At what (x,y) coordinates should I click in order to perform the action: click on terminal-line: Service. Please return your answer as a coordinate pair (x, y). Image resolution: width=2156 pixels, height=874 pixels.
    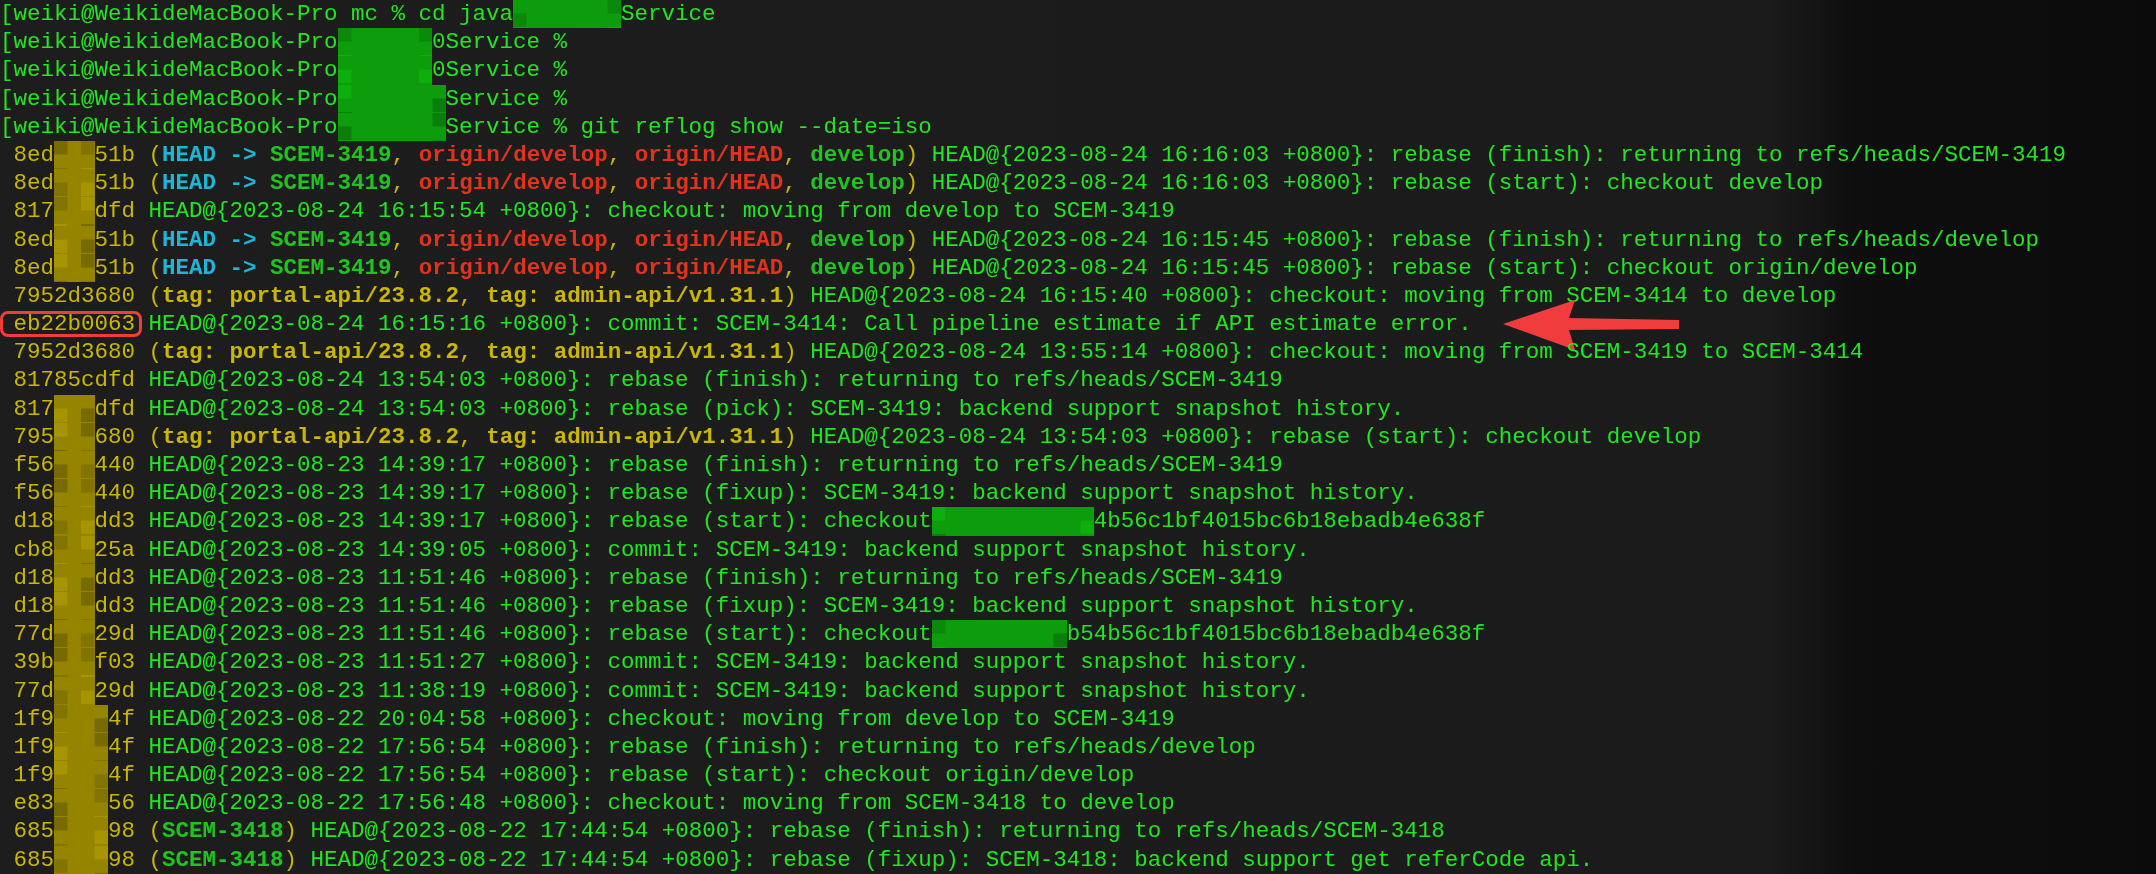
    Looking at the image, I should click on (668, 14).